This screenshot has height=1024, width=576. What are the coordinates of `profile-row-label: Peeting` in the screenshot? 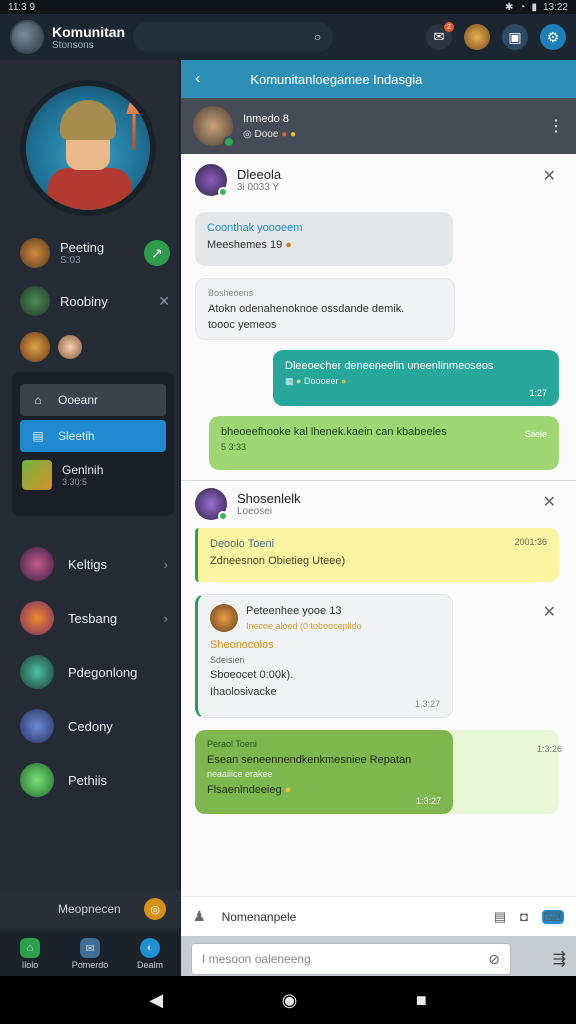 It's located at (82, 247).